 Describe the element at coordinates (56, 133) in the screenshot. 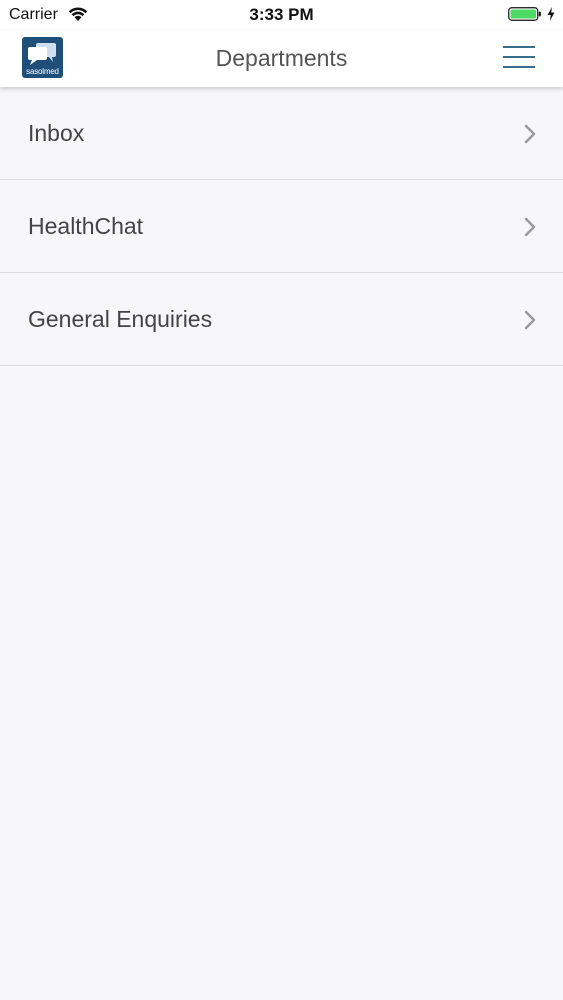

I see `department-label: Inbox` at that location.